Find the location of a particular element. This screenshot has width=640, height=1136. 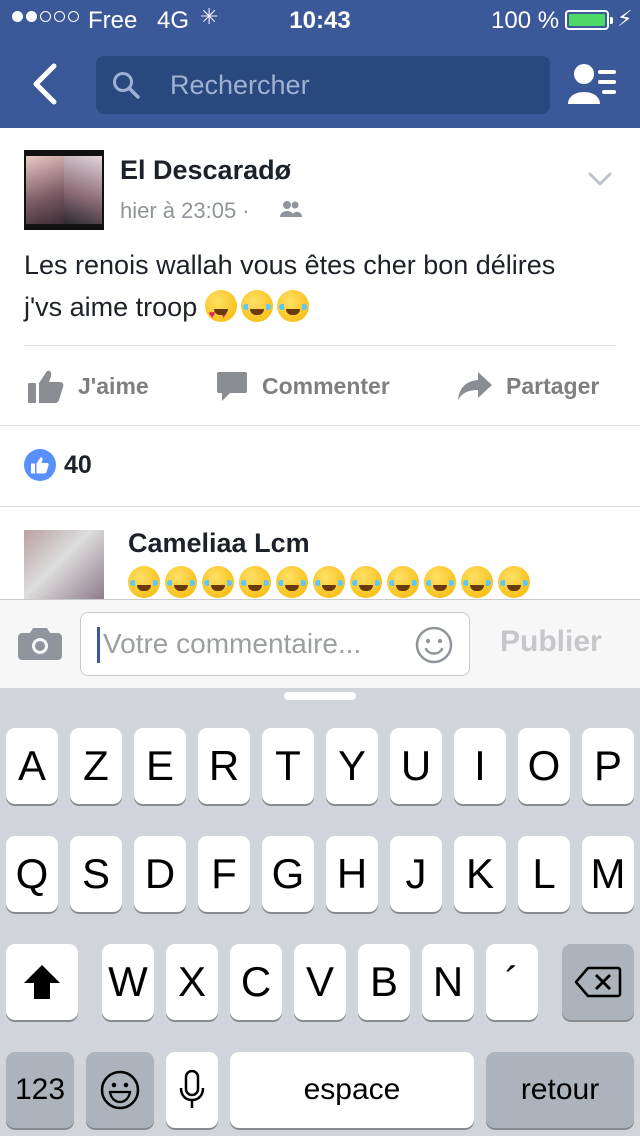

shift-arrow-icon is located at coordinates (42, 982).